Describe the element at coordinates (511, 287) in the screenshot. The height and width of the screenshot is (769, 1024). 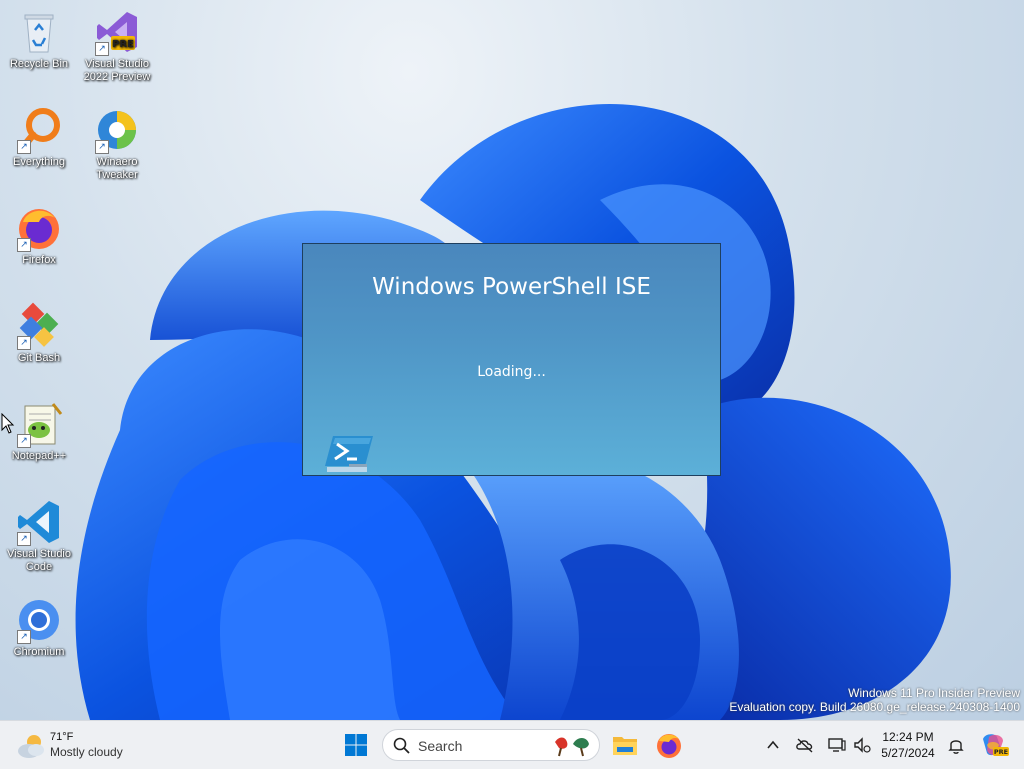
I see `splash-title: Windows PowerShell ISE` at that location.